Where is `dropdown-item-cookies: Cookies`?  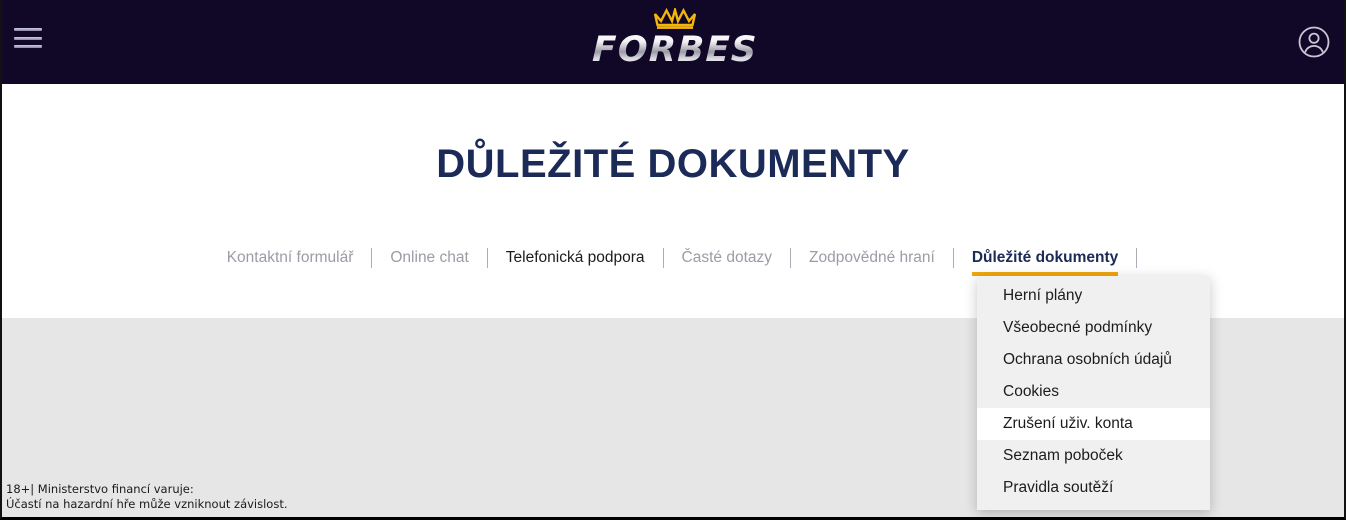
dropdown-item-cookies: Cookies is located at coordinates (1093, 392).